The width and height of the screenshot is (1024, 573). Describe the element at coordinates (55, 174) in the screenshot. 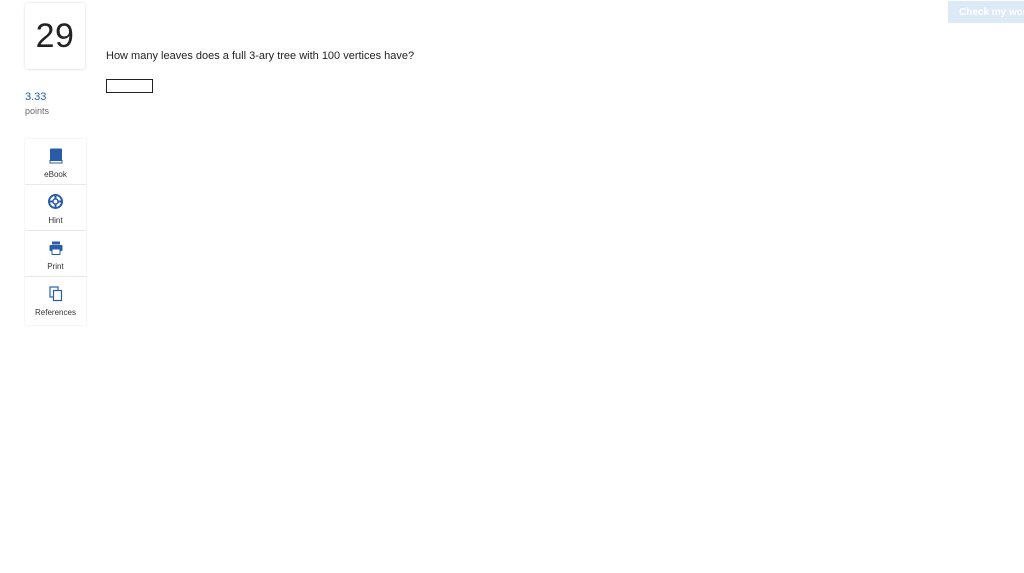

I see `tool-label-ebook: eBook` at that location.